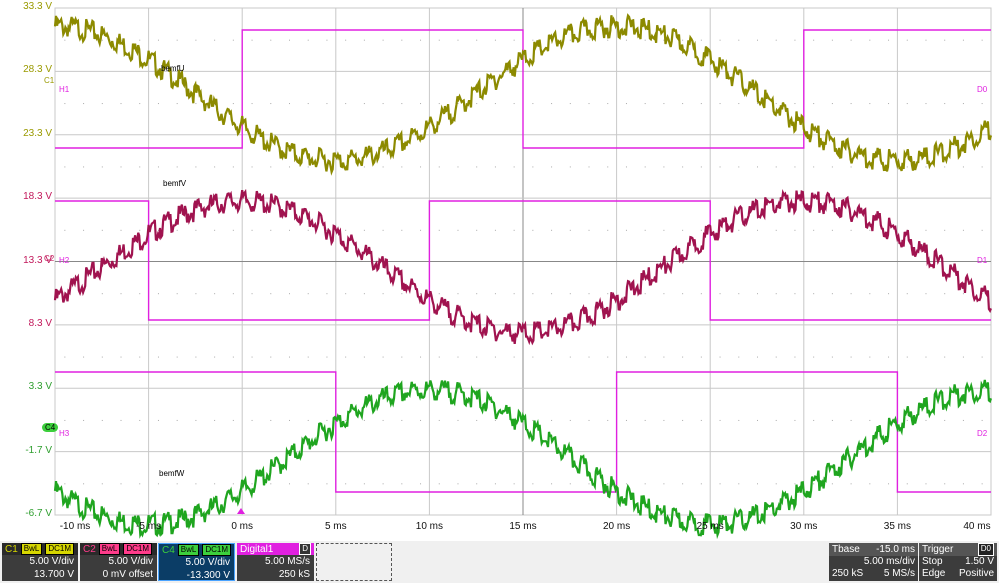  I want to click on c2-vdiv: 5.00 V/div, so click(130, 561).